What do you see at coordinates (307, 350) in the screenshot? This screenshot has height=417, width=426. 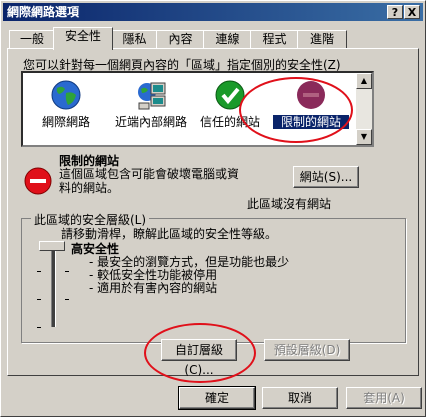 I see `default-level-button: 預設層級(D)` at bounding box center [307, 350].